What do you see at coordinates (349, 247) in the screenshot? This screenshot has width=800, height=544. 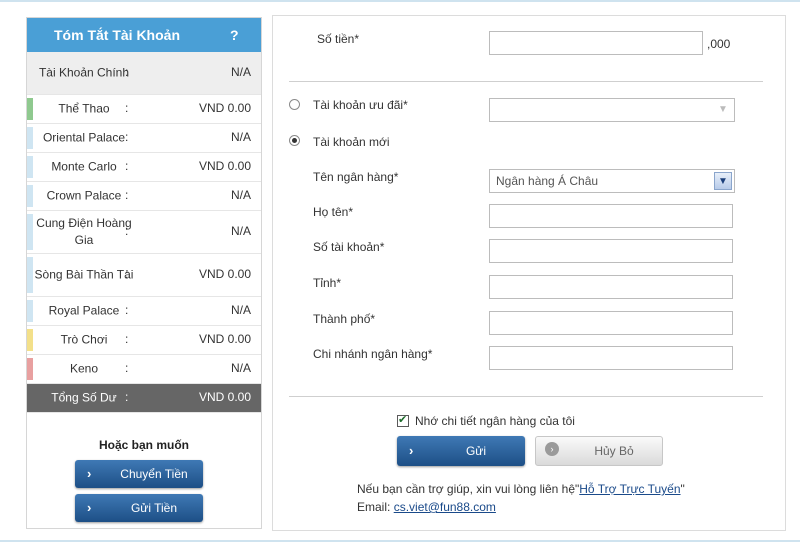 I see `account-number-label: Số tài khoản*` at bounding box center [349, 247].